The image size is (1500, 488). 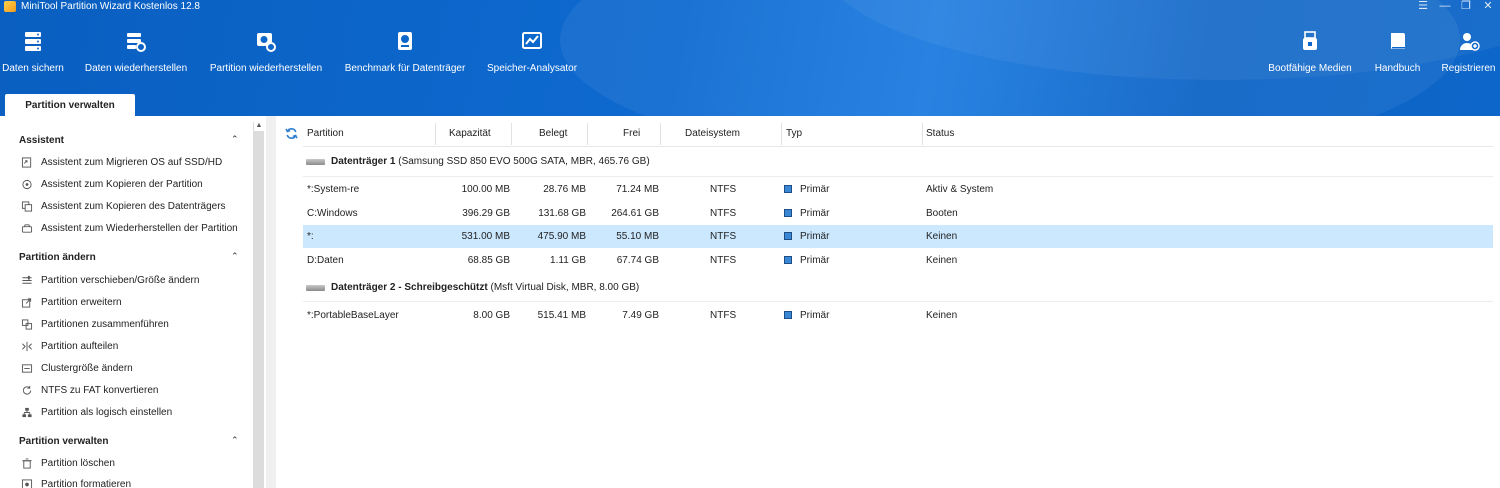 I want to click on hard-disk-icon, so click(x=315, y=162).